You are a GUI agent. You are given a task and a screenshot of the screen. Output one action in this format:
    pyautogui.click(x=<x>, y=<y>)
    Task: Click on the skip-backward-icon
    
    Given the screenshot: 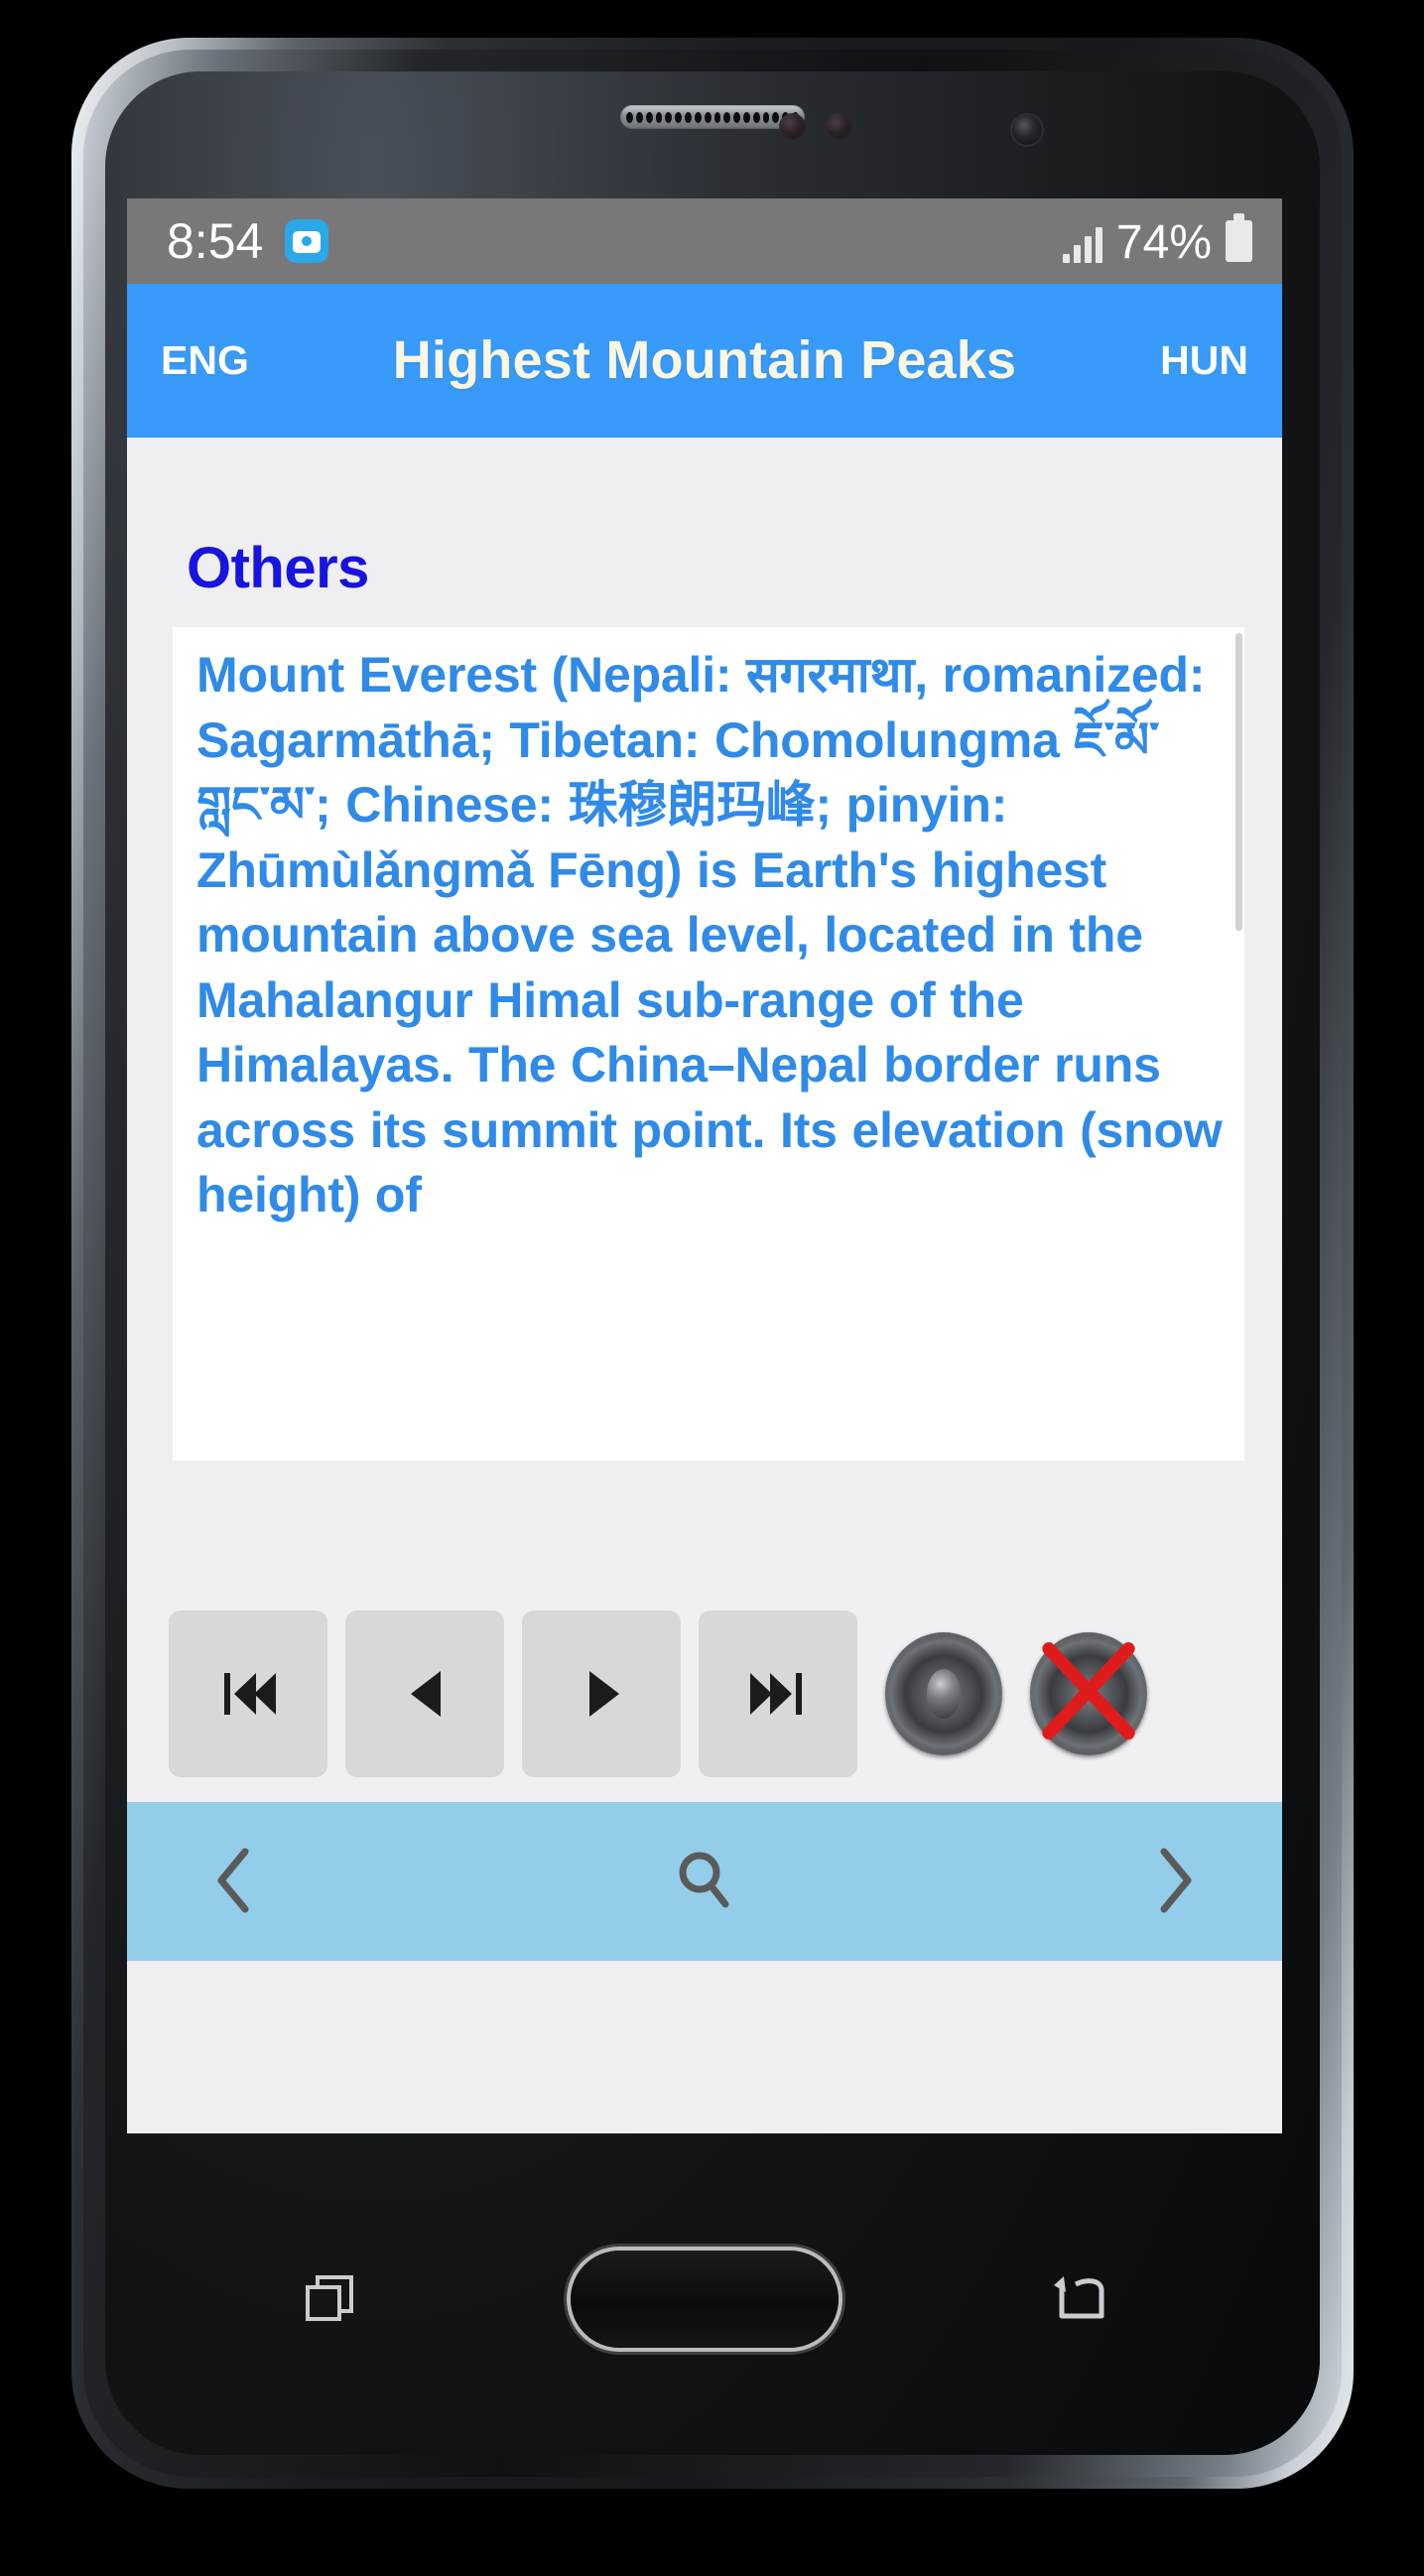 What is the action you would take?
    pyautogui.click(x=248, y=1694)
    